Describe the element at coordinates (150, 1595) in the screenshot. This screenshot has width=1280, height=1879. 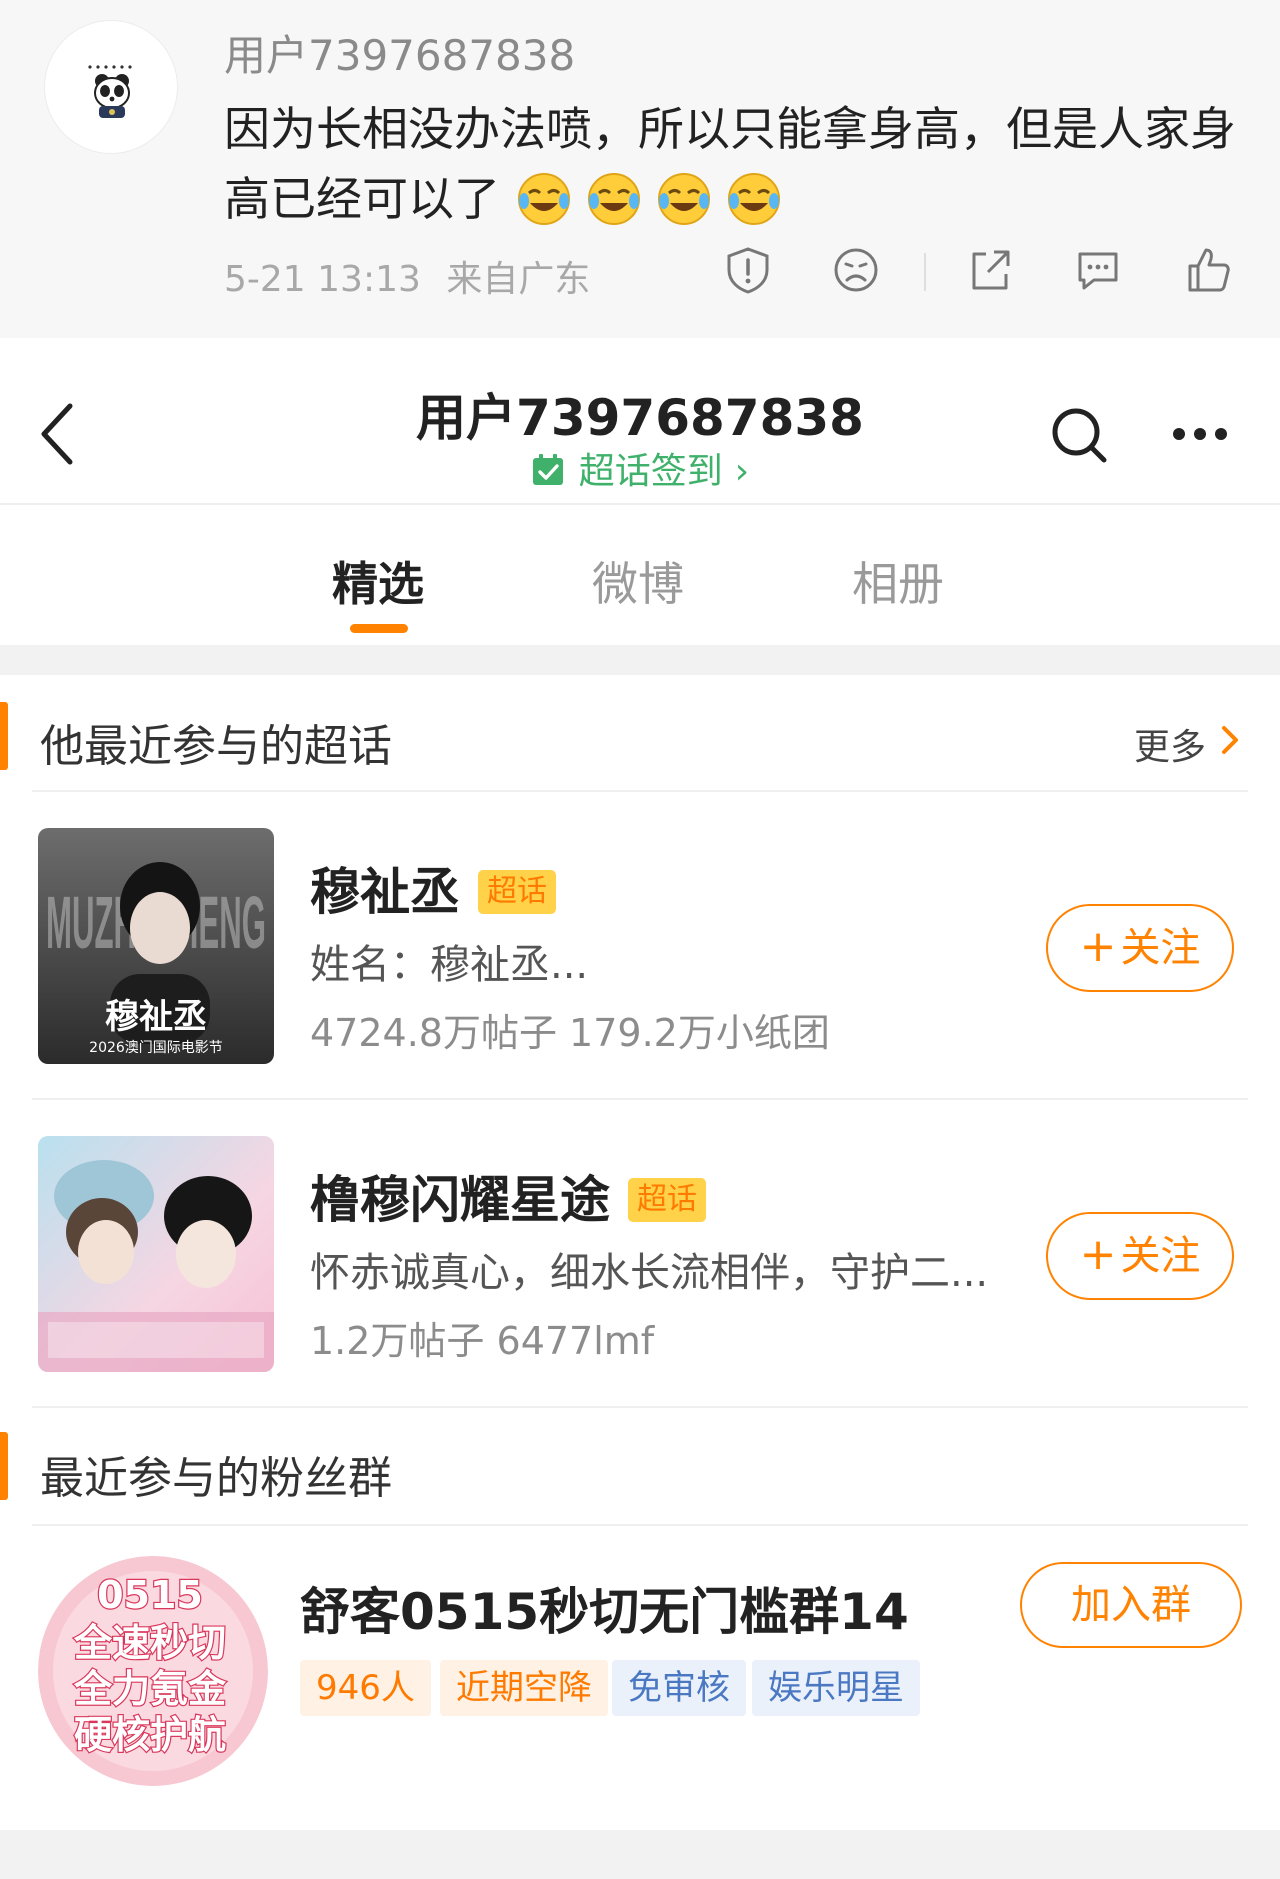
I see `avatar-line: 0515` at that location.